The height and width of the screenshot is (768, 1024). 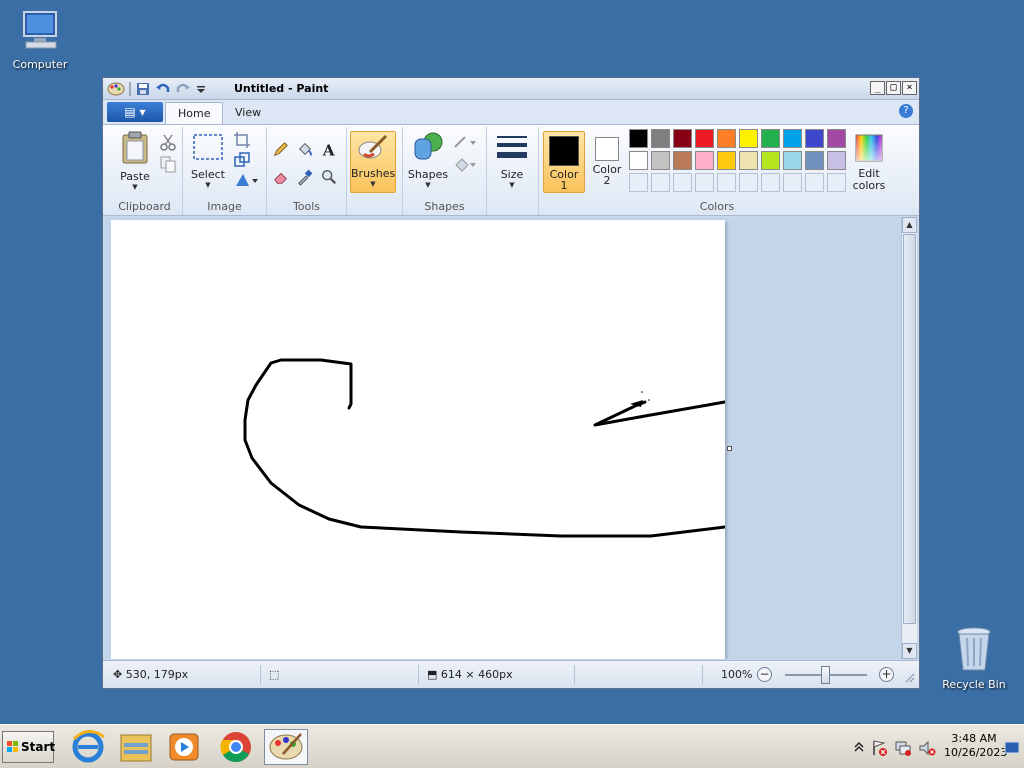 I want to click on taskbar-paint-button, so click(x=286, y=747).